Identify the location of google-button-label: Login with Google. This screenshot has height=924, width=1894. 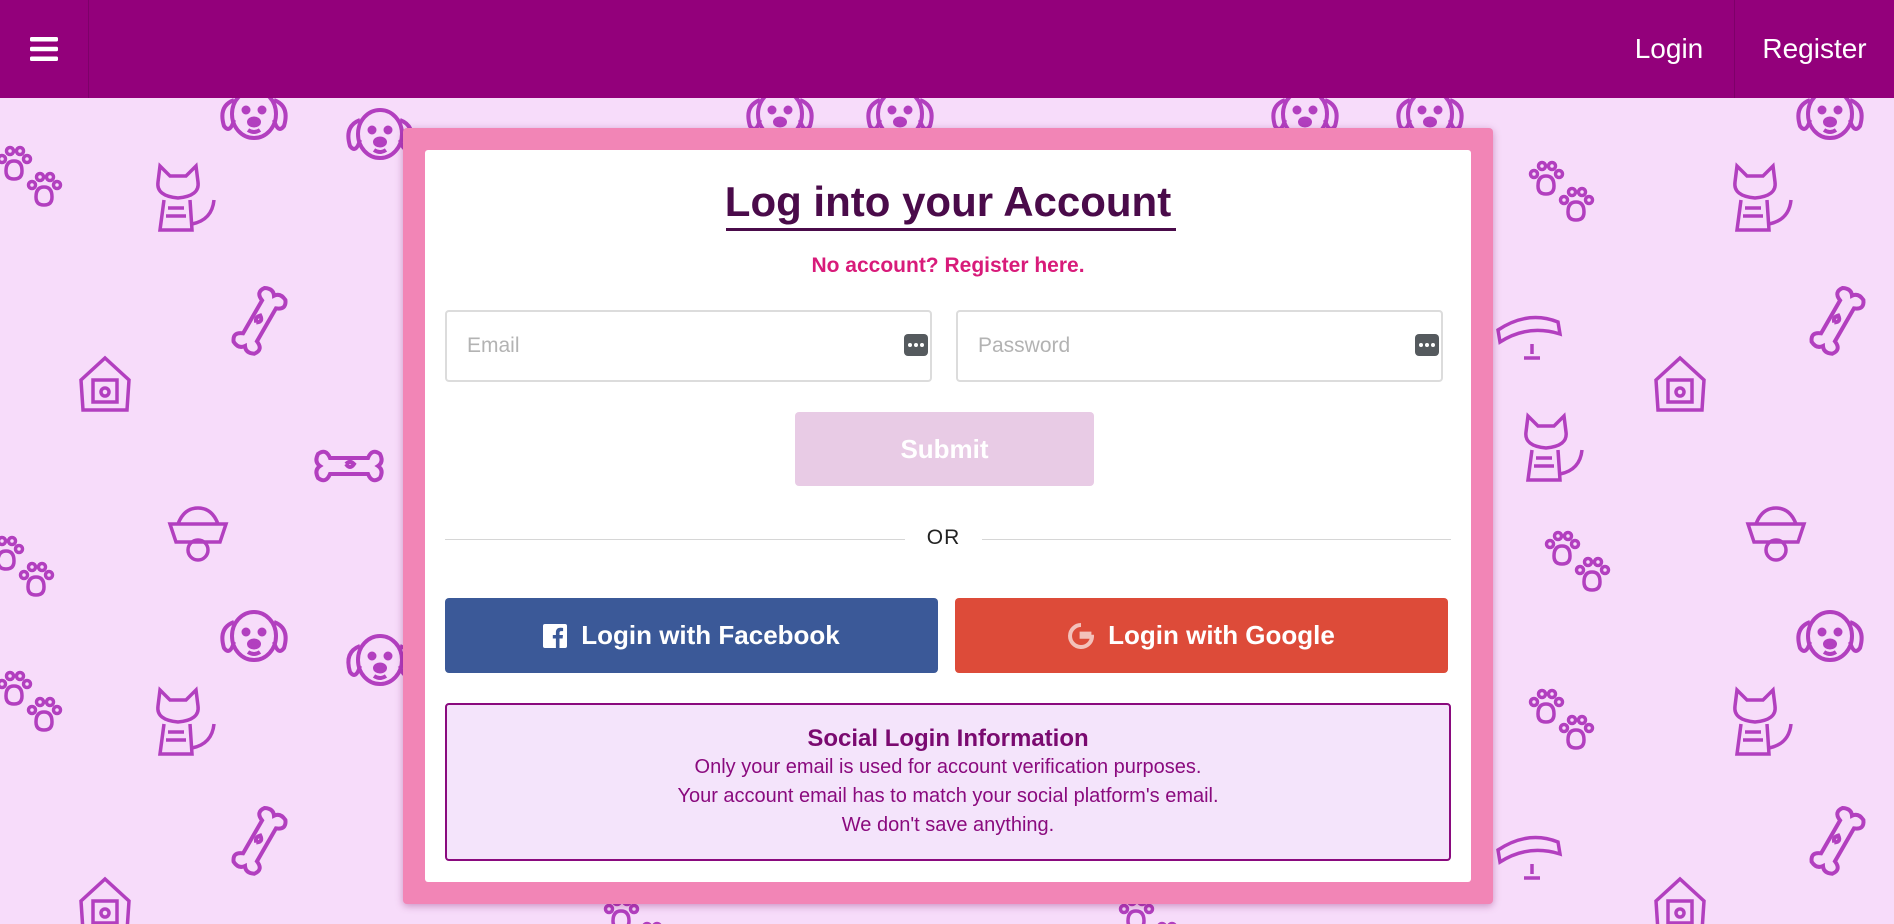
(1221, 635).